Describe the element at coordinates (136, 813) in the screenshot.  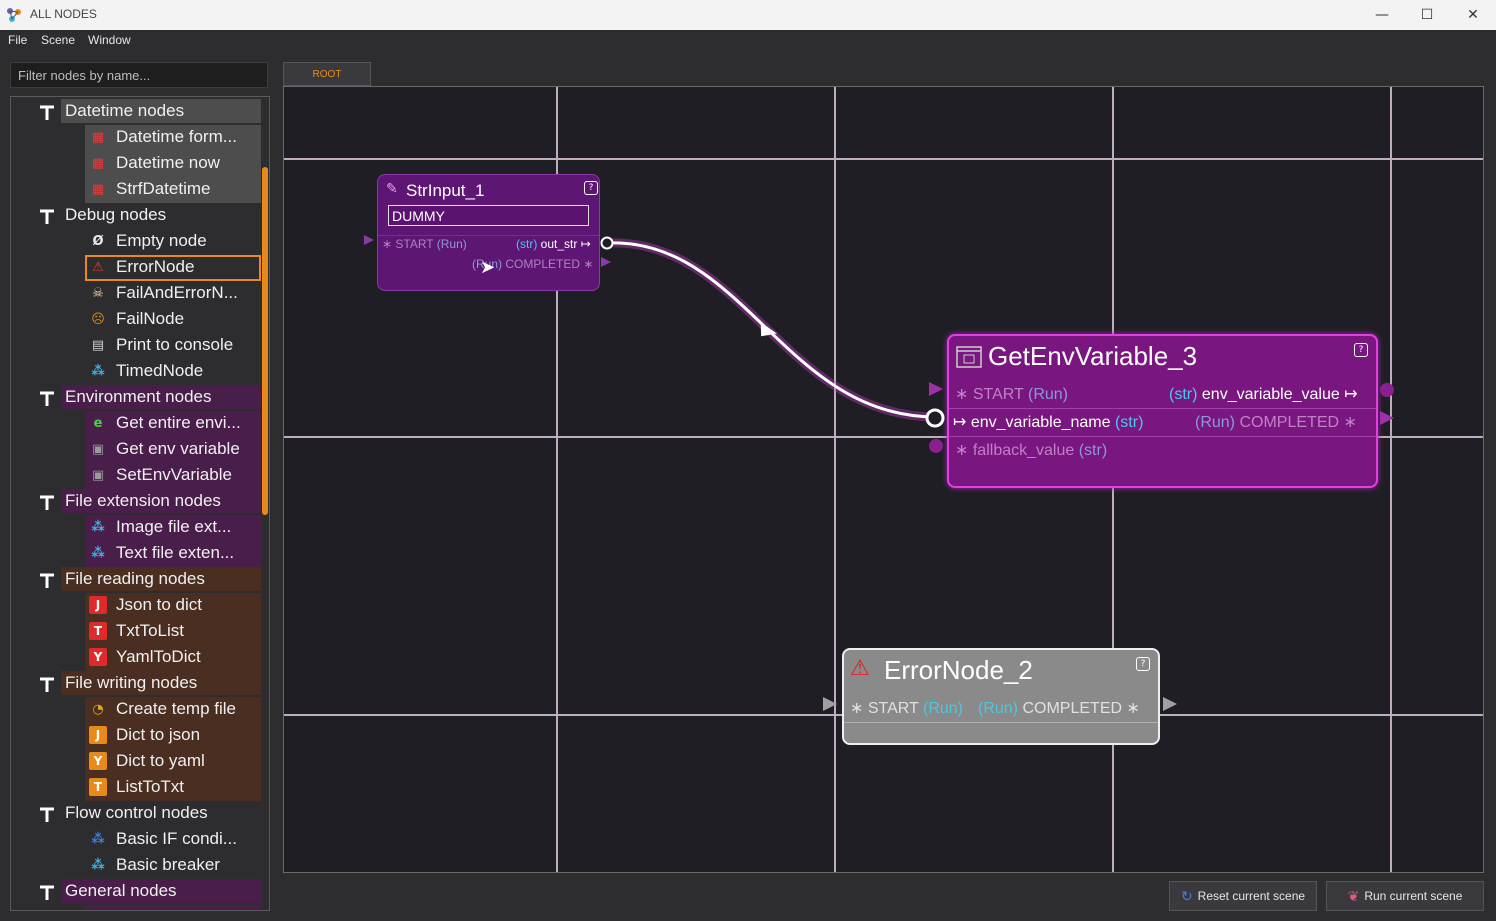
I see `tree-category: Flow control nodes` at that location.